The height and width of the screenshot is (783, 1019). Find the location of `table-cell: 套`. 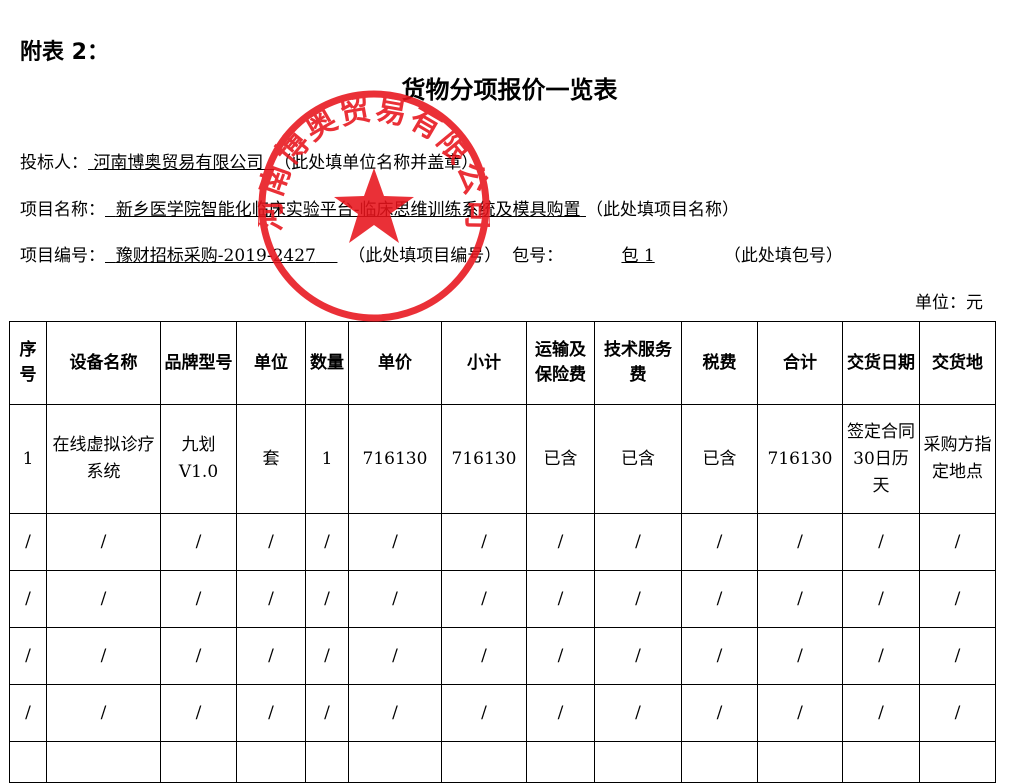

table-cell: 套 is located at coordinates (271, 459).